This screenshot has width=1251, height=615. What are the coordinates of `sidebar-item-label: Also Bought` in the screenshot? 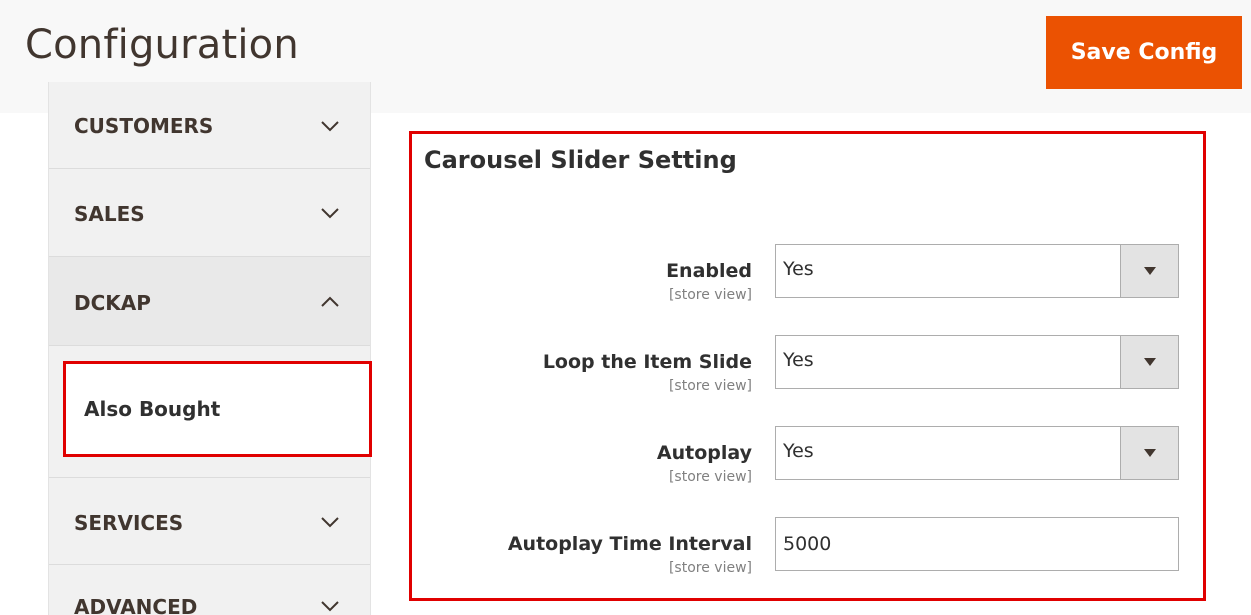 It's located at (152, 409).